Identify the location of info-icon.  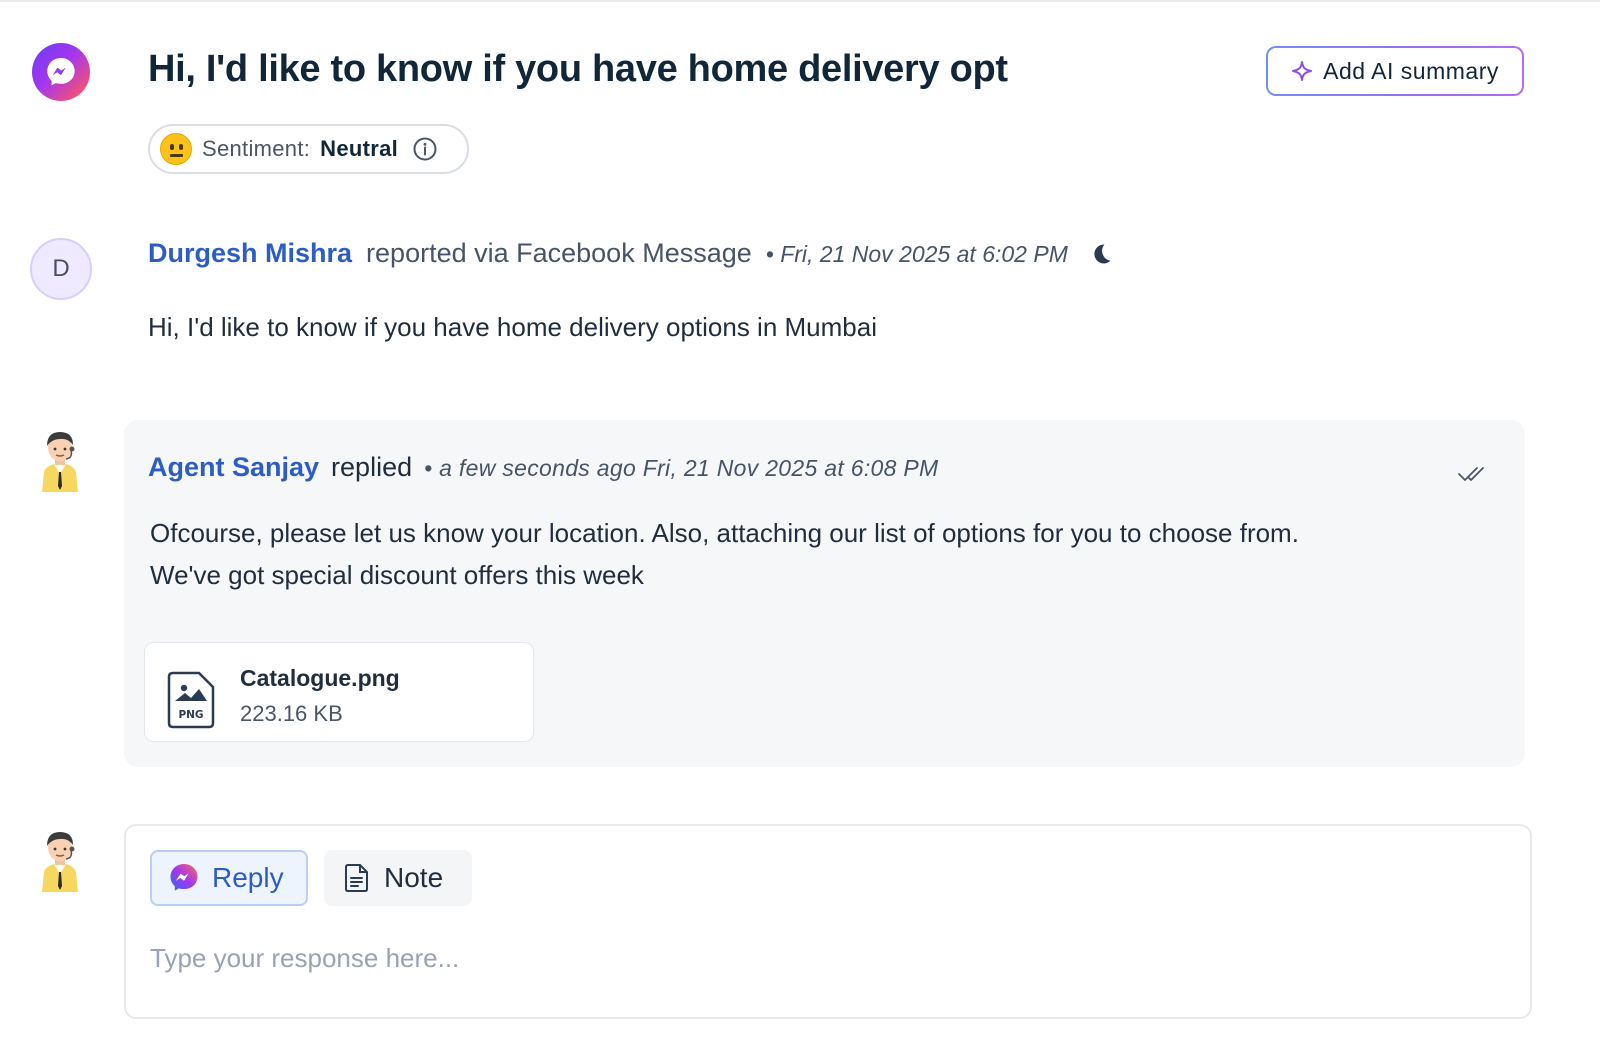
(425, 149).